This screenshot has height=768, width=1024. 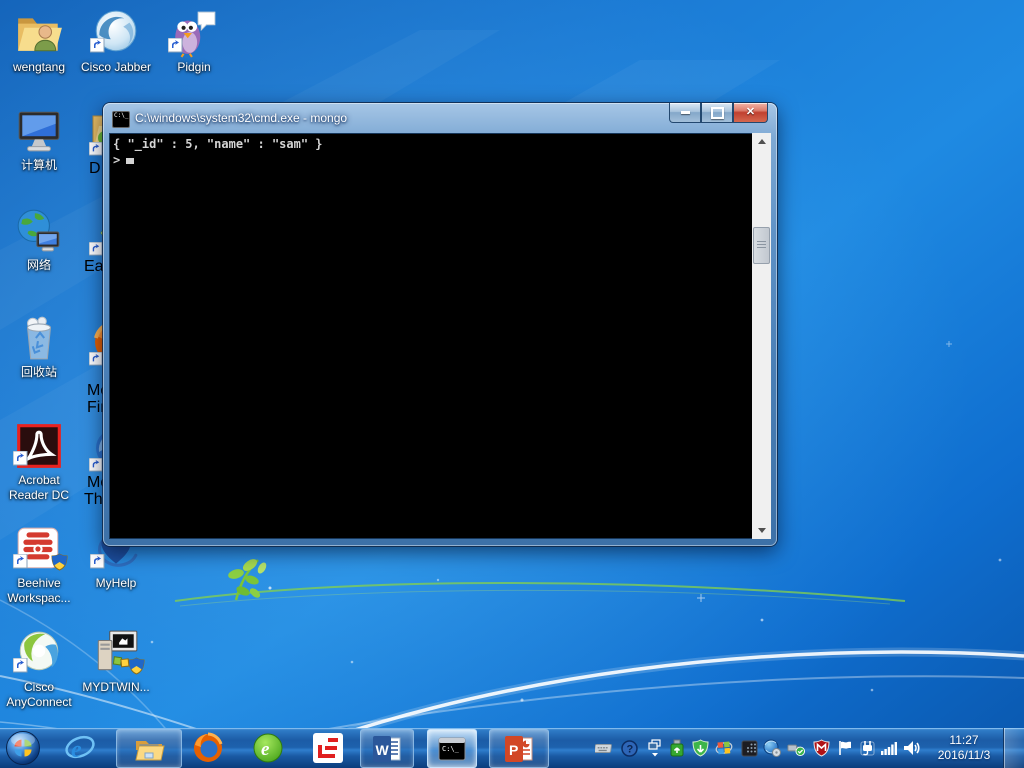 I want to click on word-icon: W, so click(x=387, y=748).